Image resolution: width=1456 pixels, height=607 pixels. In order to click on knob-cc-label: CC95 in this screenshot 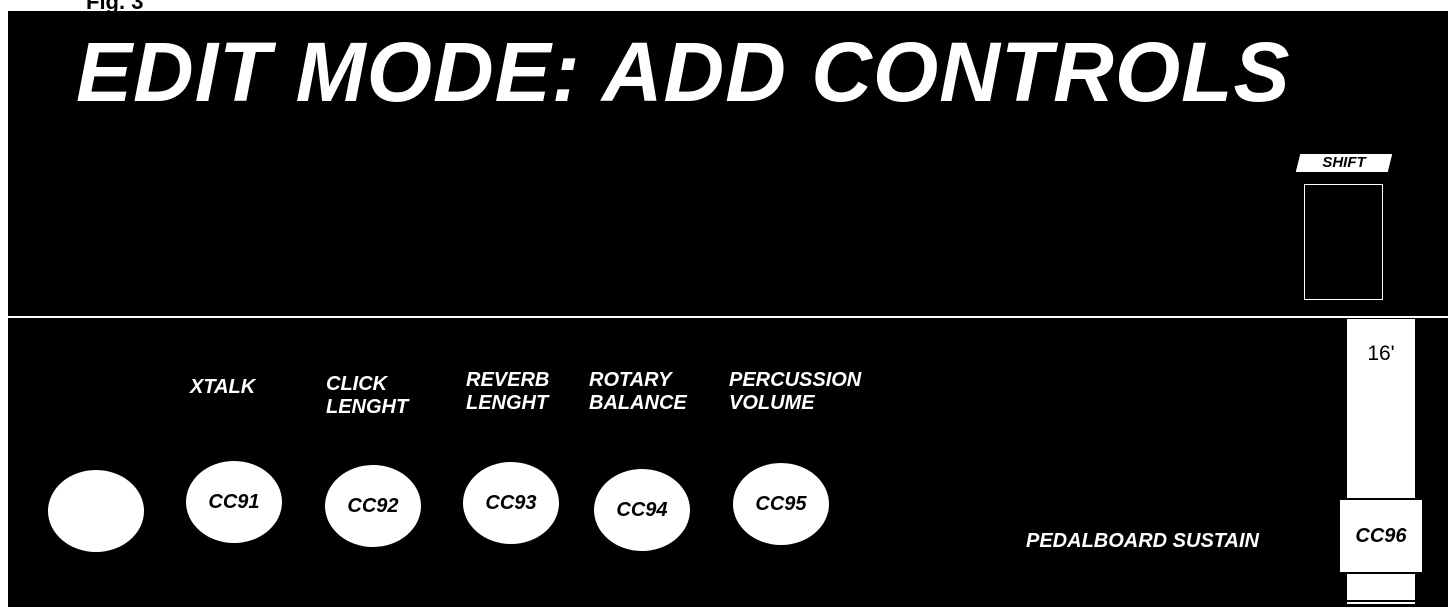, I will do `click(781, 503)`.